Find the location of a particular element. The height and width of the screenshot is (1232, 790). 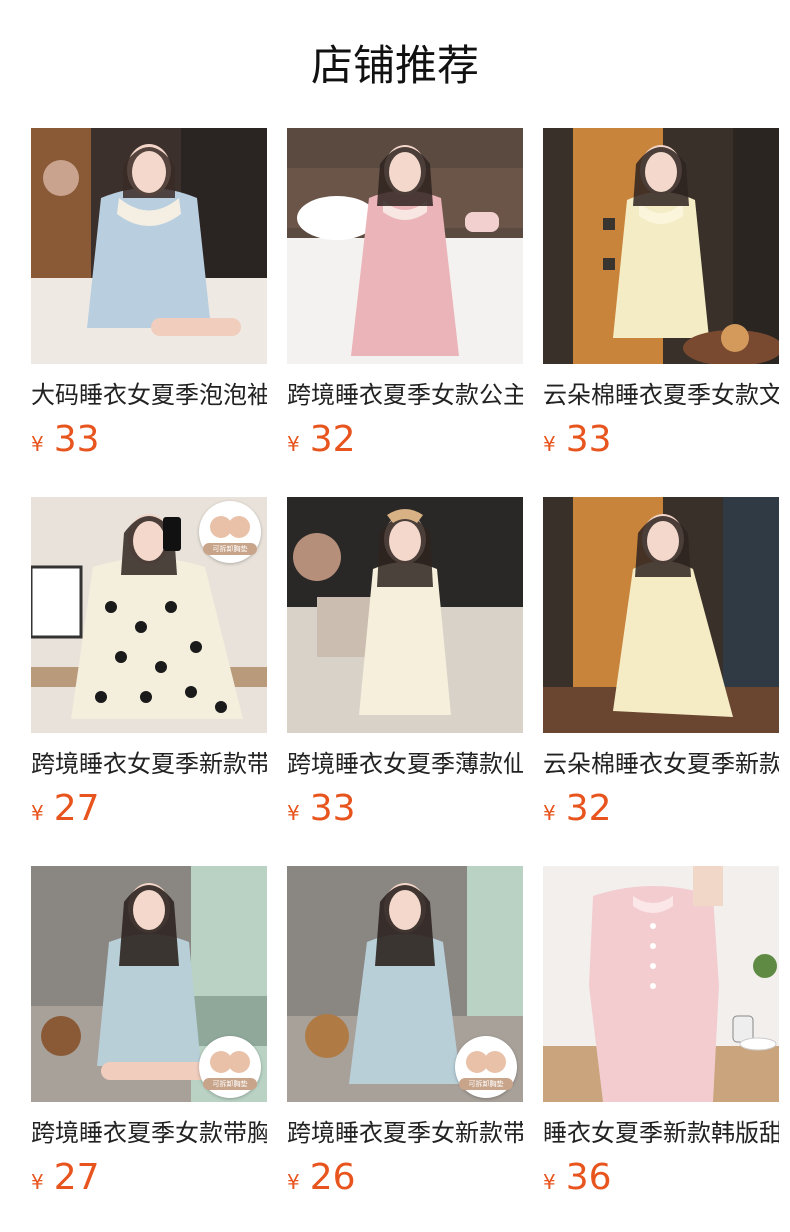

product-price: ¥26 is located at coordinates (405, 1178).